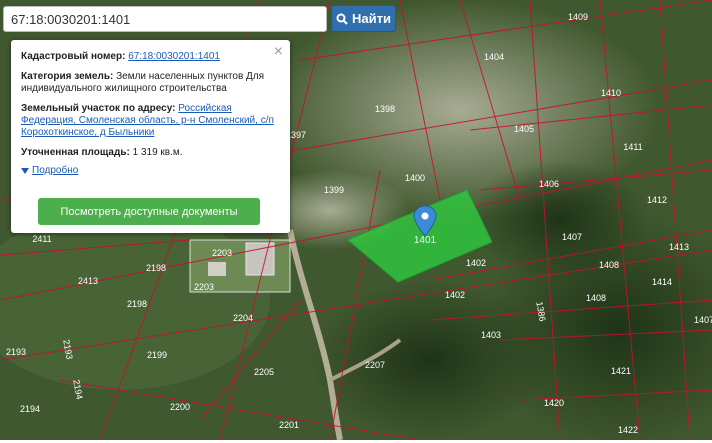  I want to click on parcel-label: 2413, so click(88, 281).